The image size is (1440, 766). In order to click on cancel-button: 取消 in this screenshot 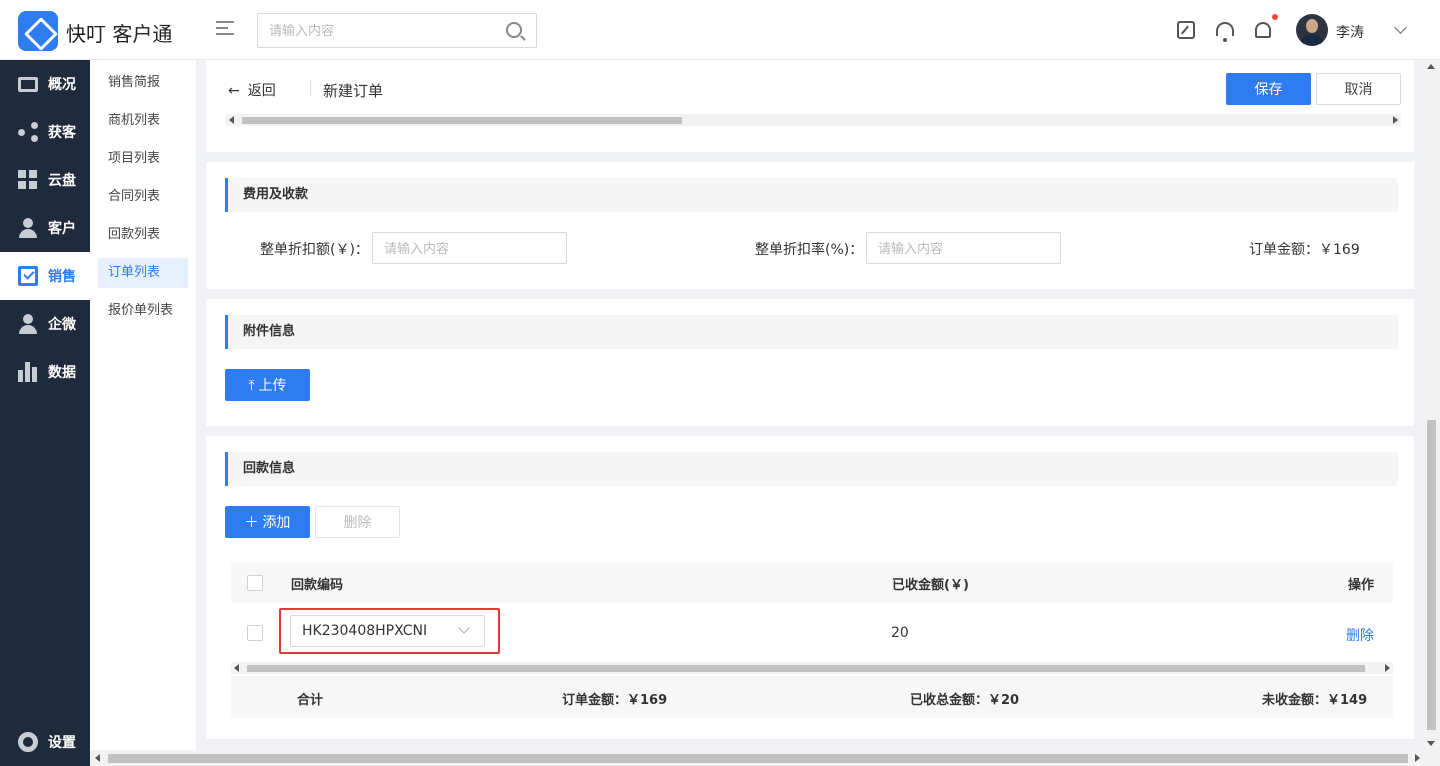, I will do `click(1358, 89)`.